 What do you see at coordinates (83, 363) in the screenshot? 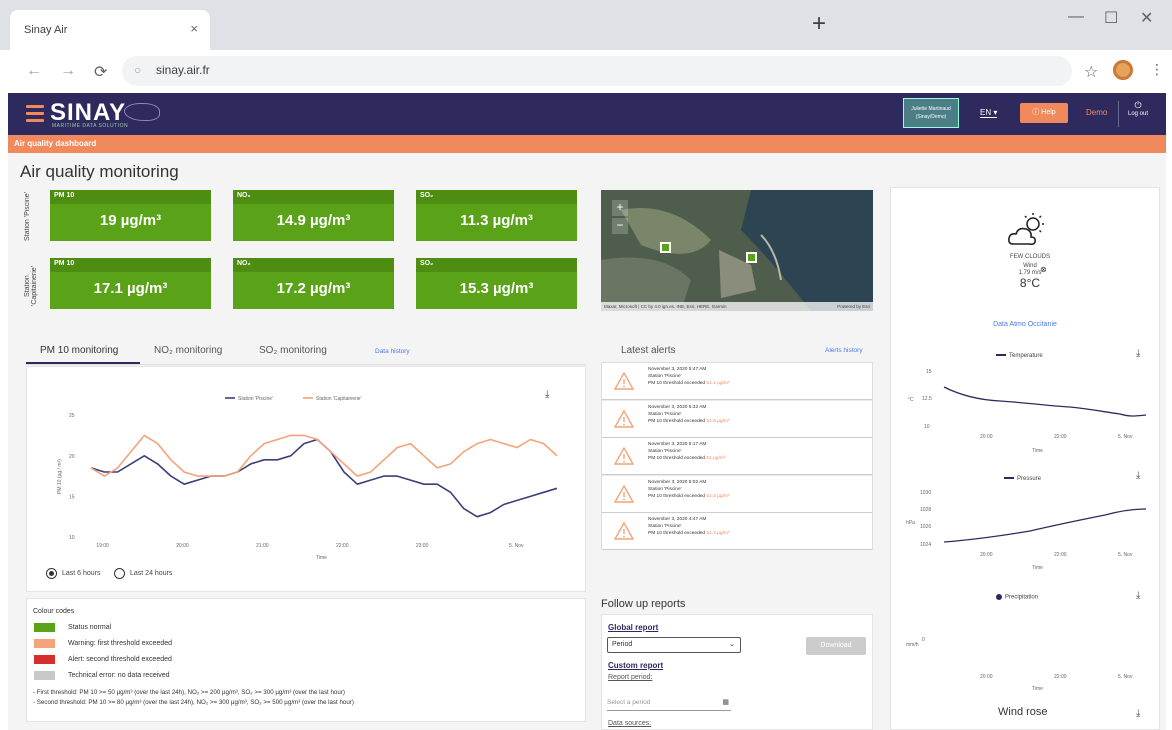
I see `active-tab-indicator` at bounding box center [83, 363].